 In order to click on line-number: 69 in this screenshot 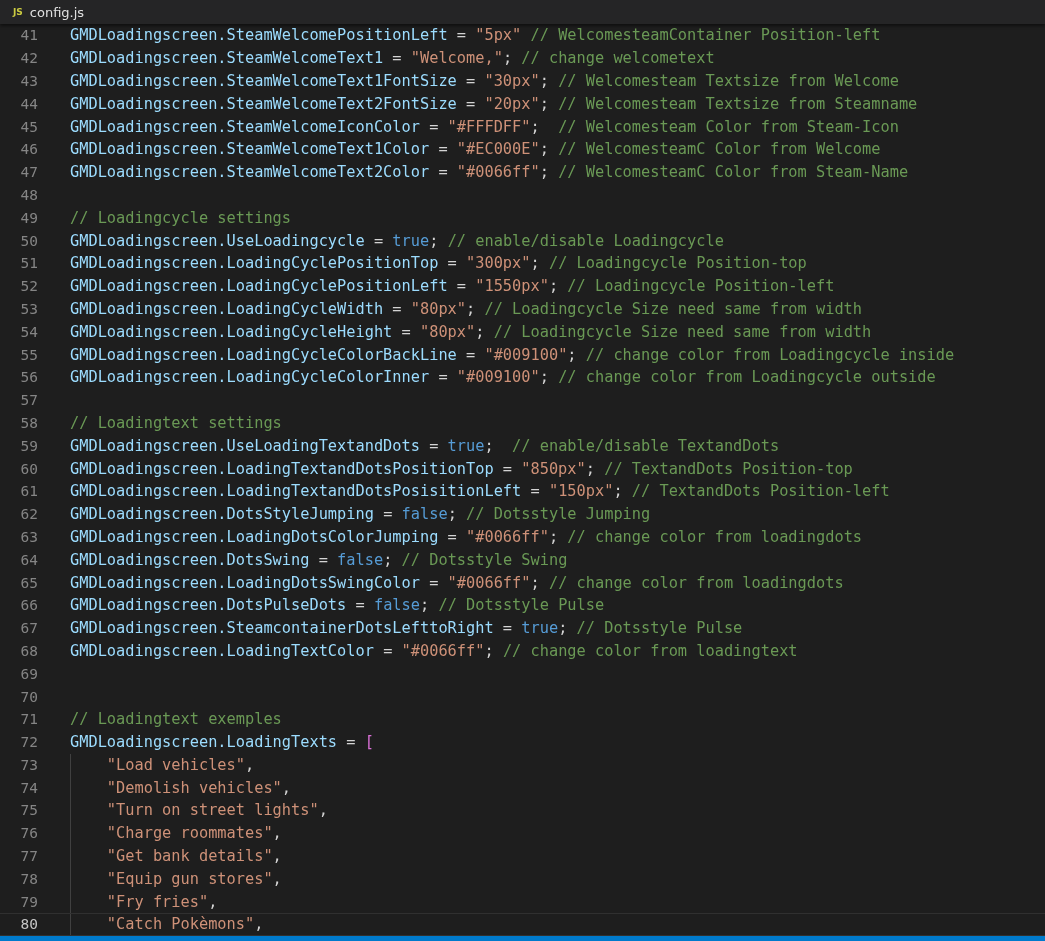, I will do `click(28, 673)`.